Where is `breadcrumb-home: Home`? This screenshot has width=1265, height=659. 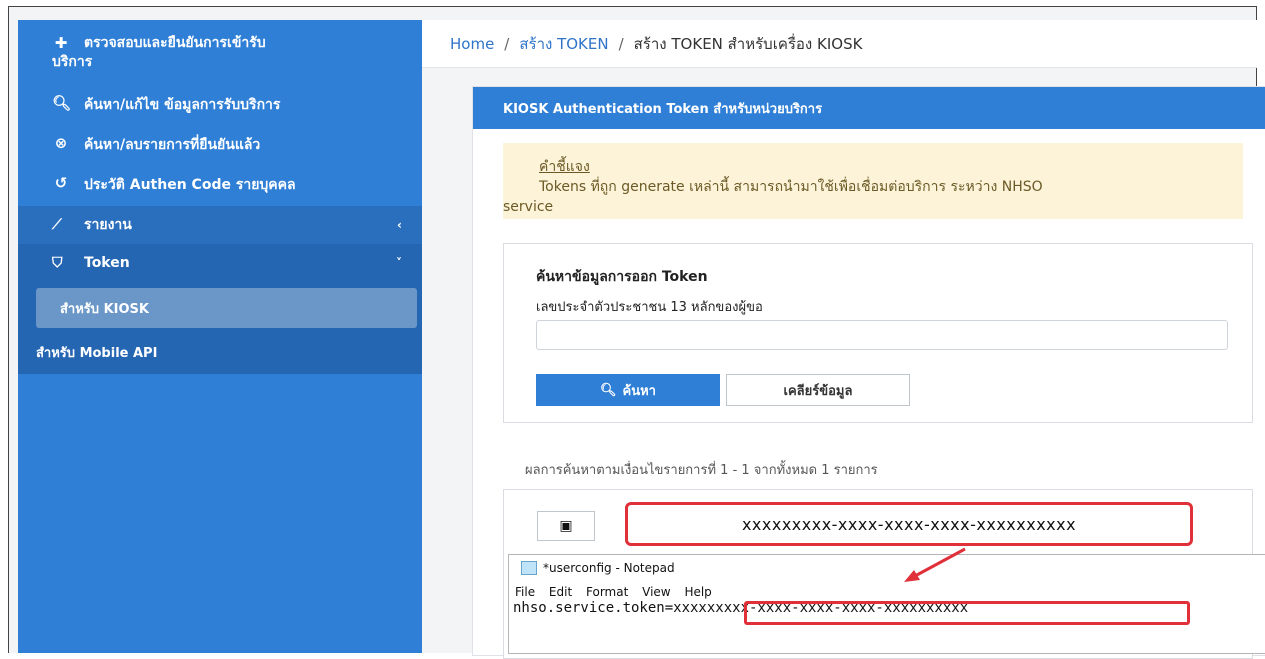 breadcrumb-home: Home is located at coordinates (472, 44).